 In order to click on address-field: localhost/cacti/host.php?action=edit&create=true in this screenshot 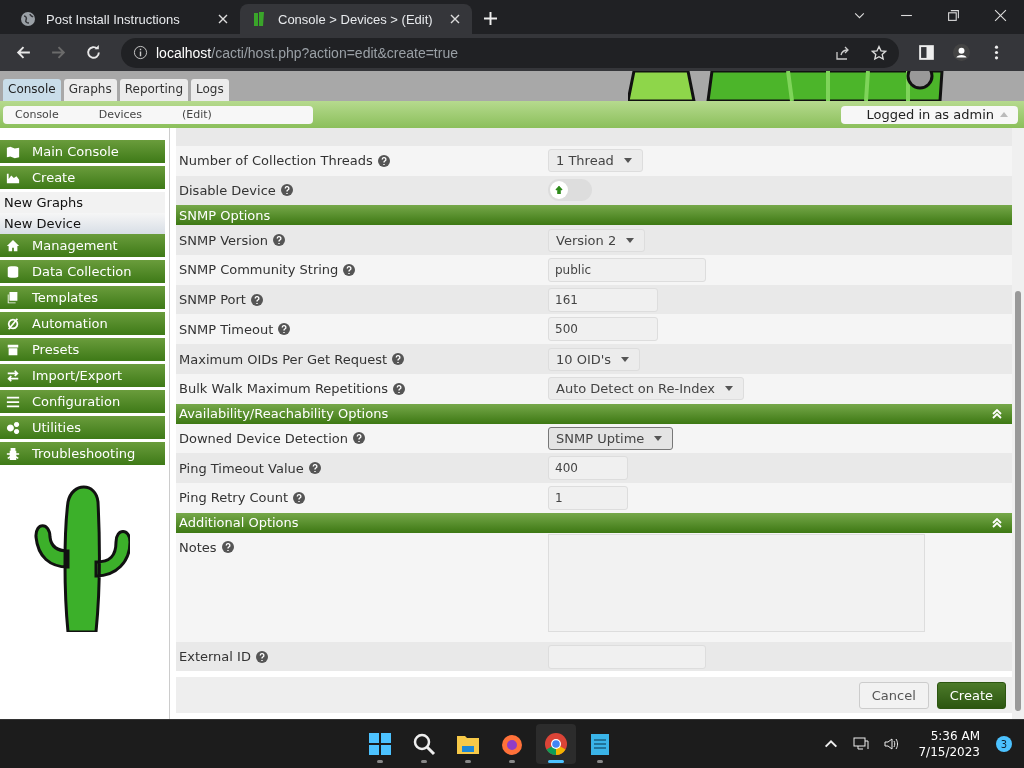, I will do `click(510, 52)`.